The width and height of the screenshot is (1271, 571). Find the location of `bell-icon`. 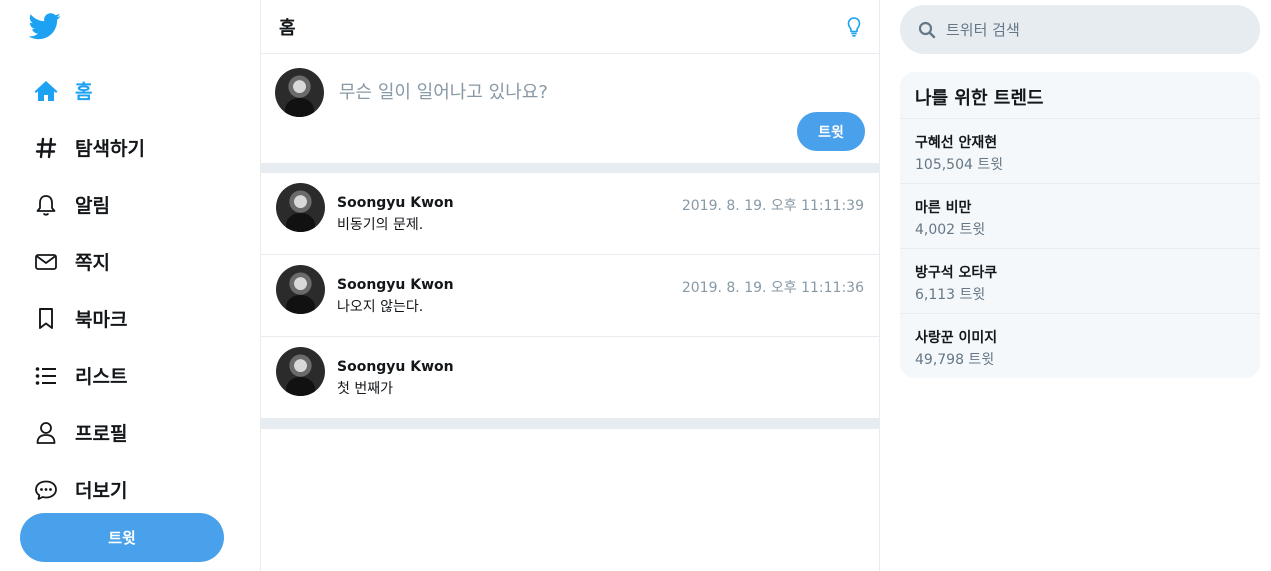

bell-icon is located at coordinates (46, 205).